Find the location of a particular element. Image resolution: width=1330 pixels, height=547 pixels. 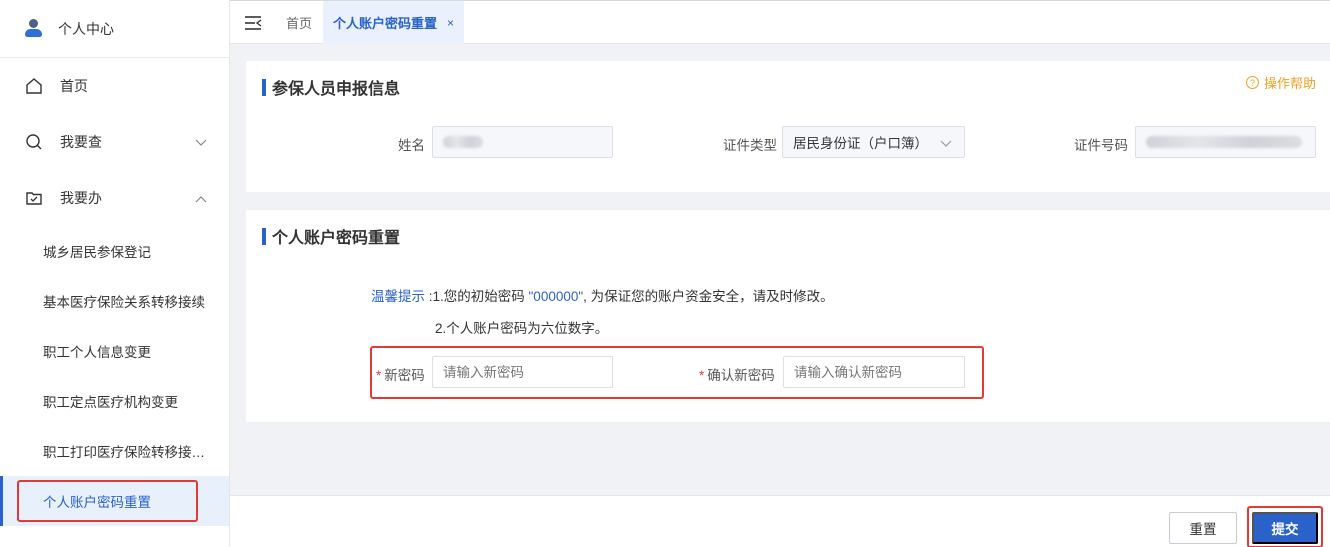

sidebar-item-handle-label: 我要办 is located at coordinates (81, 198).